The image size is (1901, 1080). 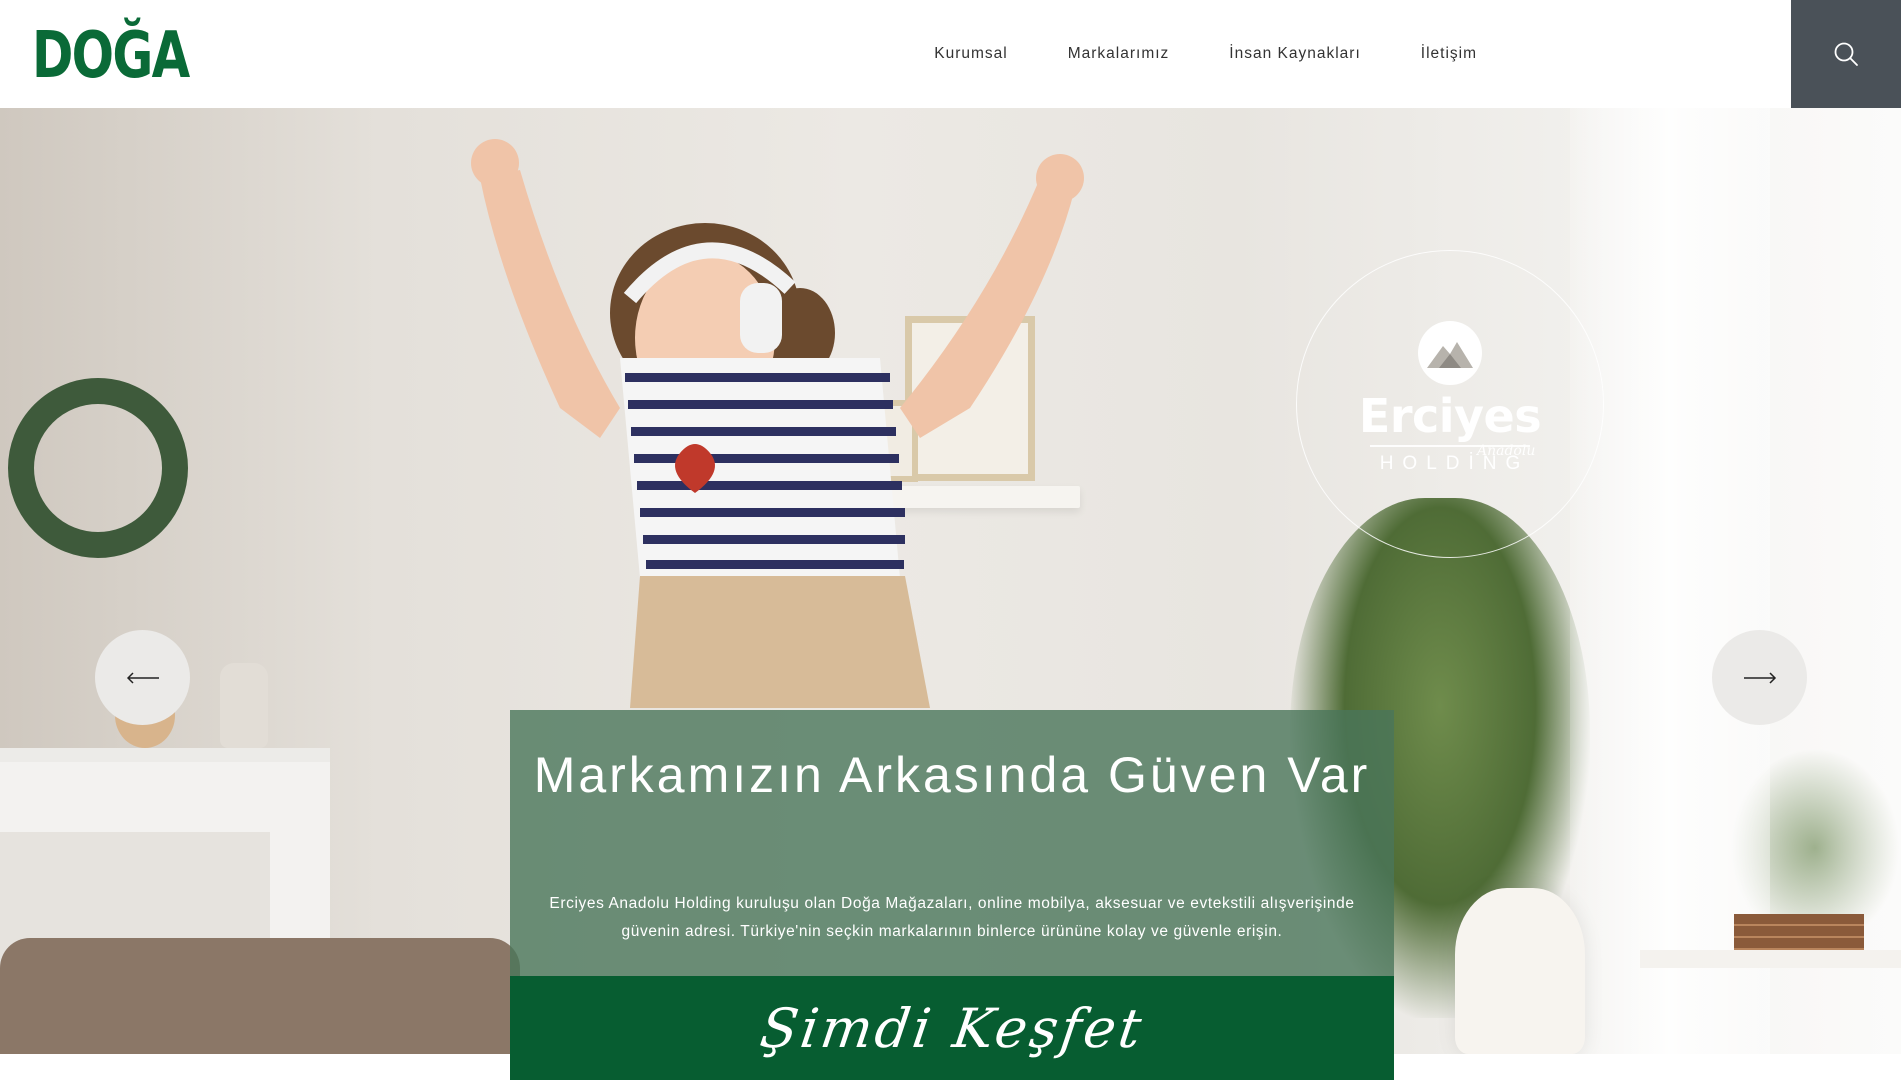 I want to click on discover-now-label: Şimdi Keşfet, so click(x=952, y=1028).